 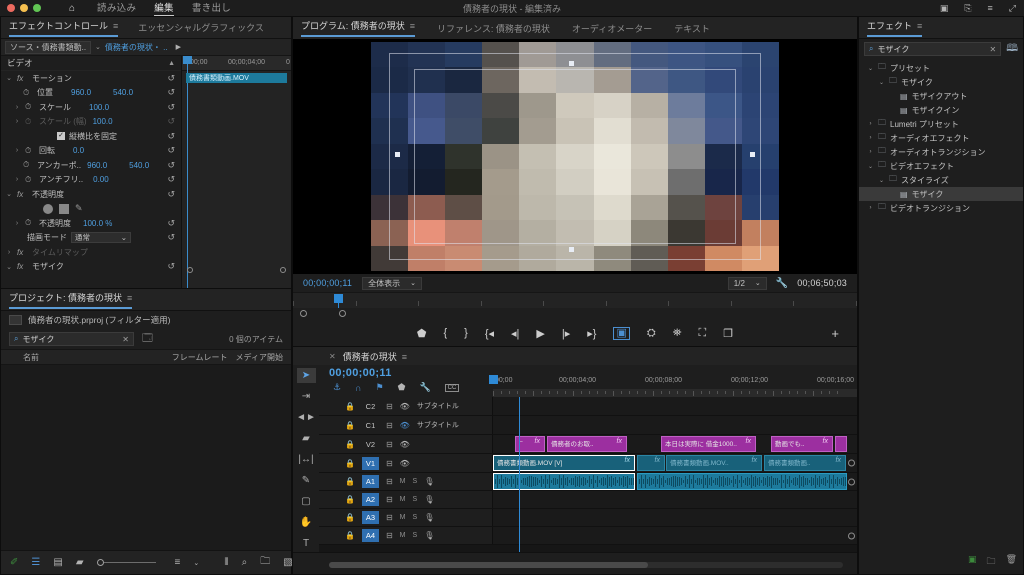 I want to click on trash-icon: 🗑, so click(x=1011, y=562).